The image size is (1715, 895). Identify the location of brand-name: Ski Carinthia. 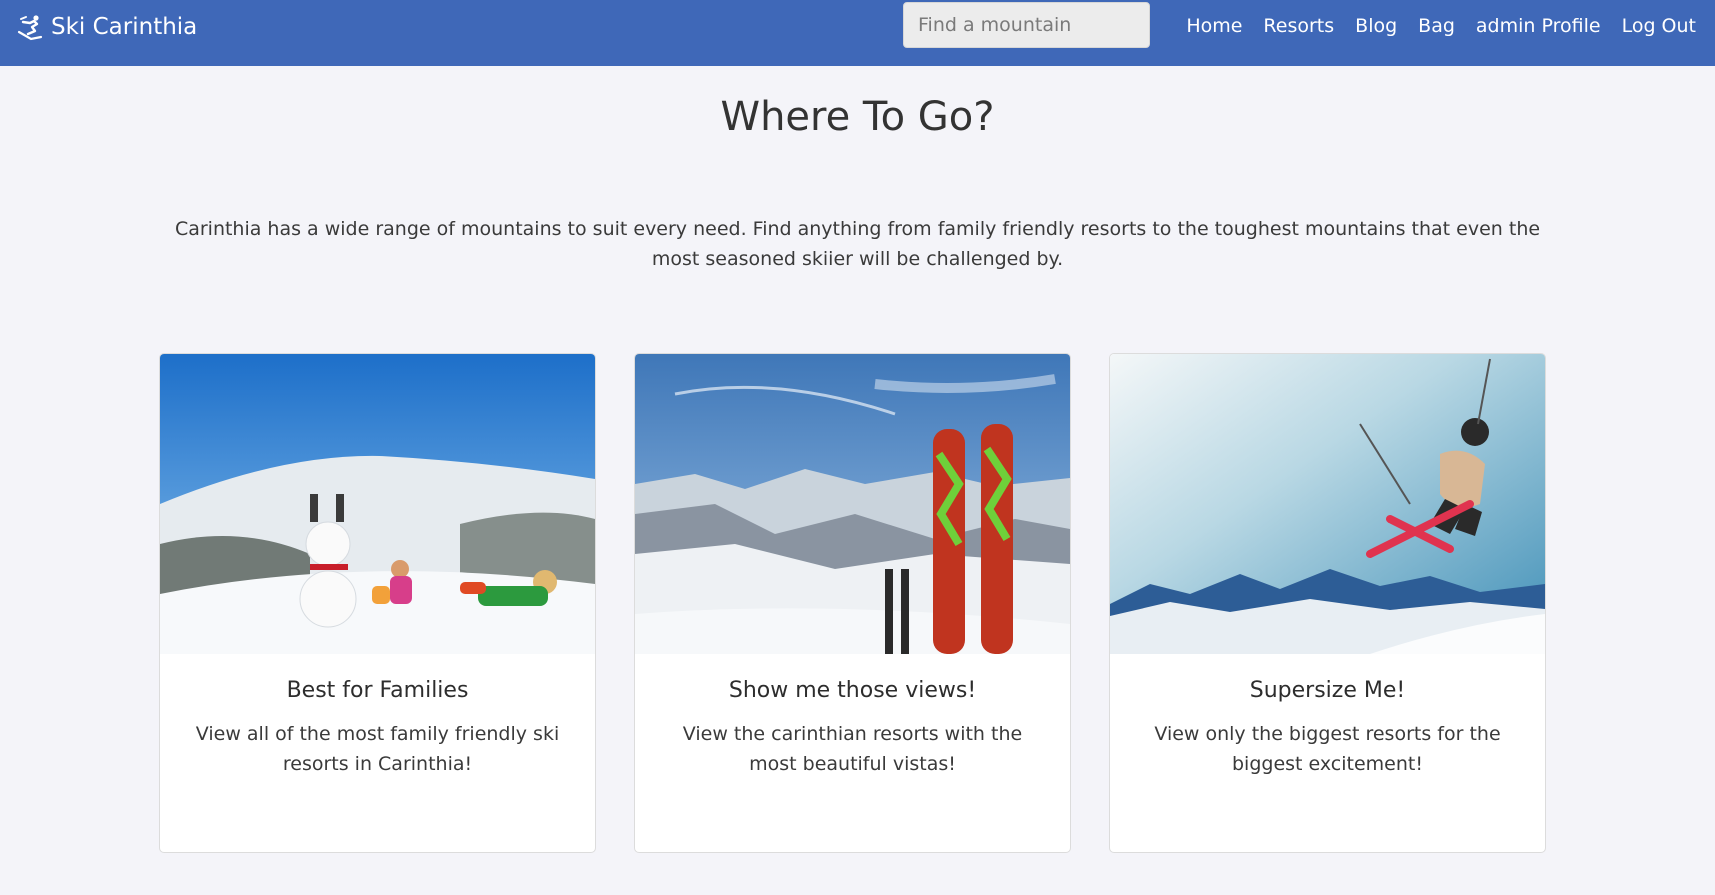
(124, 27).